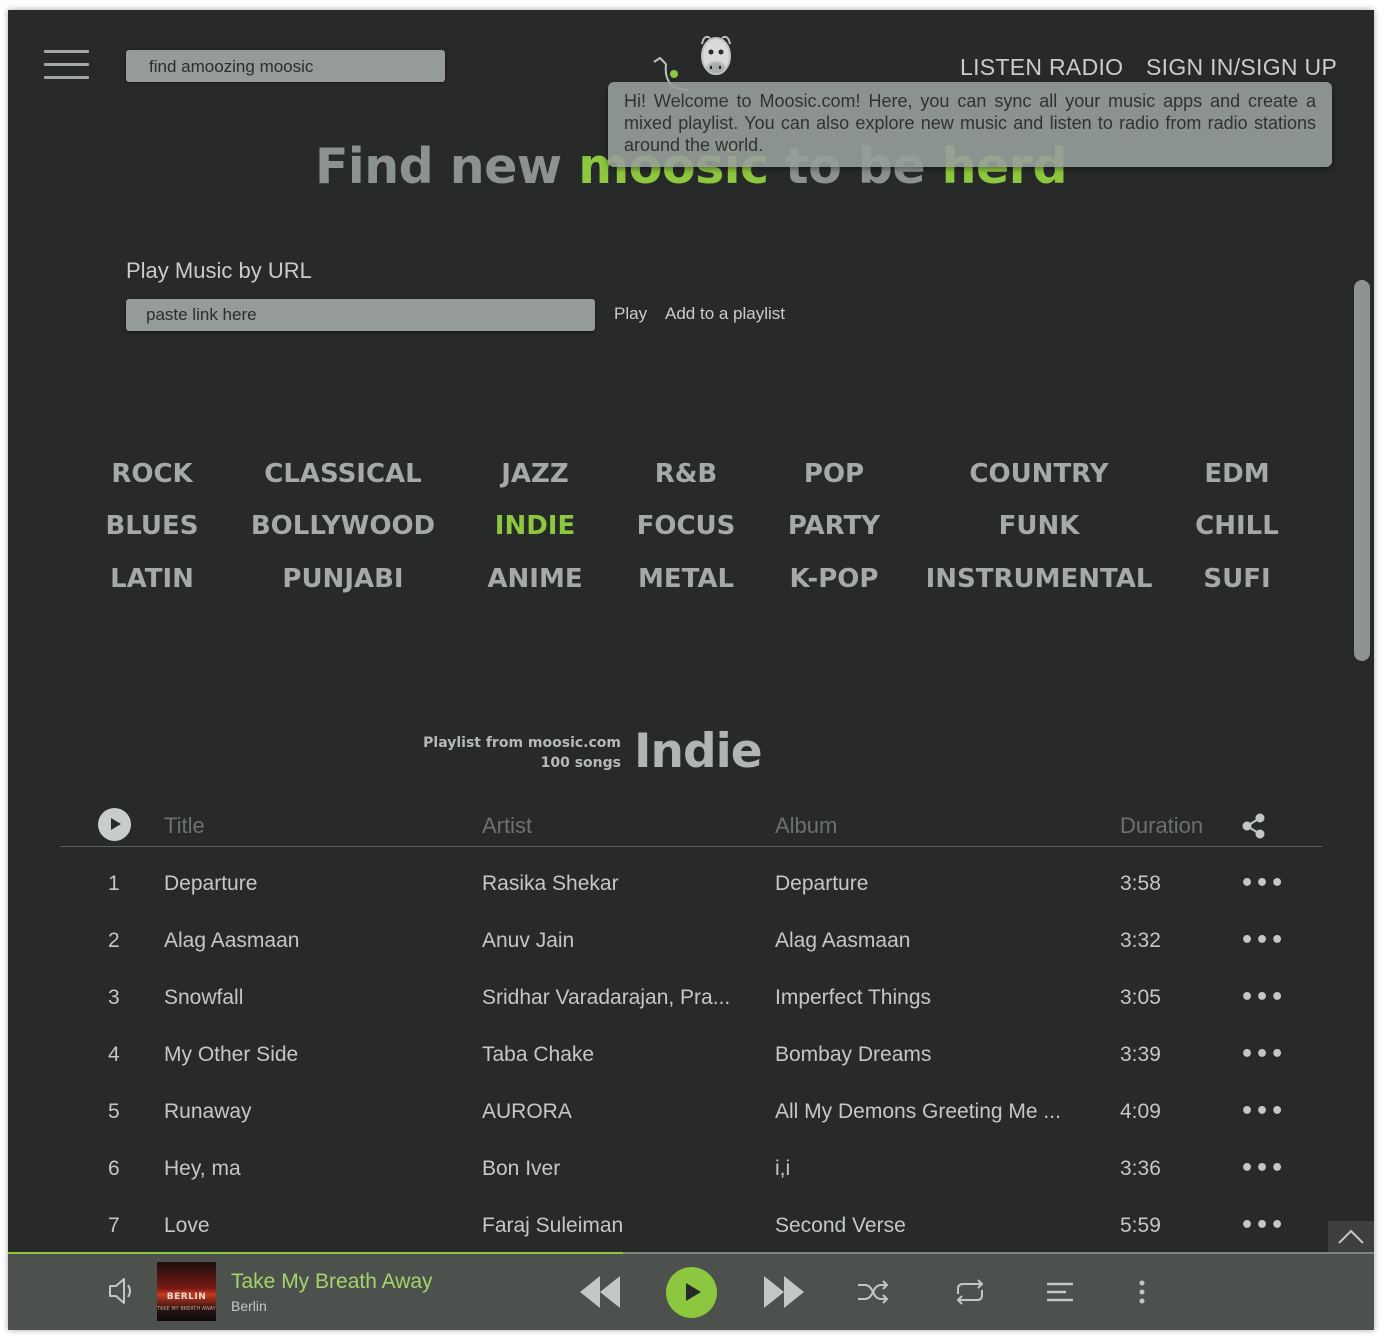 This screenshot has height=1340, width=1386. I want to click on cell-number: 6, so click(114, 1168).